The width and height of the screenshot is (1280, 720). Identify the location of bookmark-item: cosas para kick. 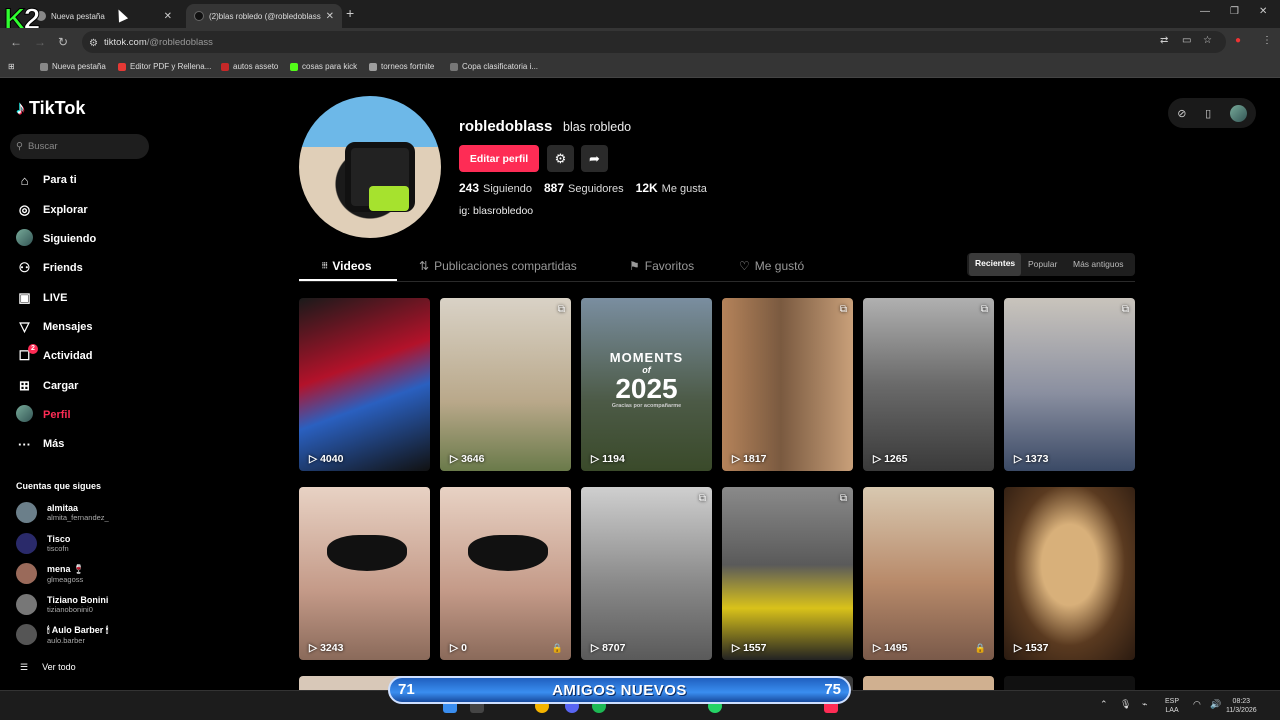
(323, 66).